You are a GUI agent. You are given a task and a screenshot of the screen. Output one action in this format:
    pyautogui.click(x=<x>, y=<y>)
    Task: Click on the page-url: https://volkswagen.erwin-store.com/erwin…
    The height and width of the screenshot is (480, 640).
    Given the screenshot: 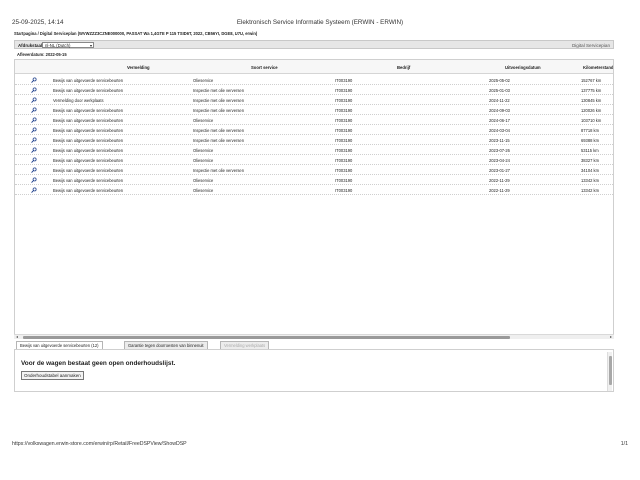 What is the action you would take?
    pyautogui.click(x=99, y=444)
    